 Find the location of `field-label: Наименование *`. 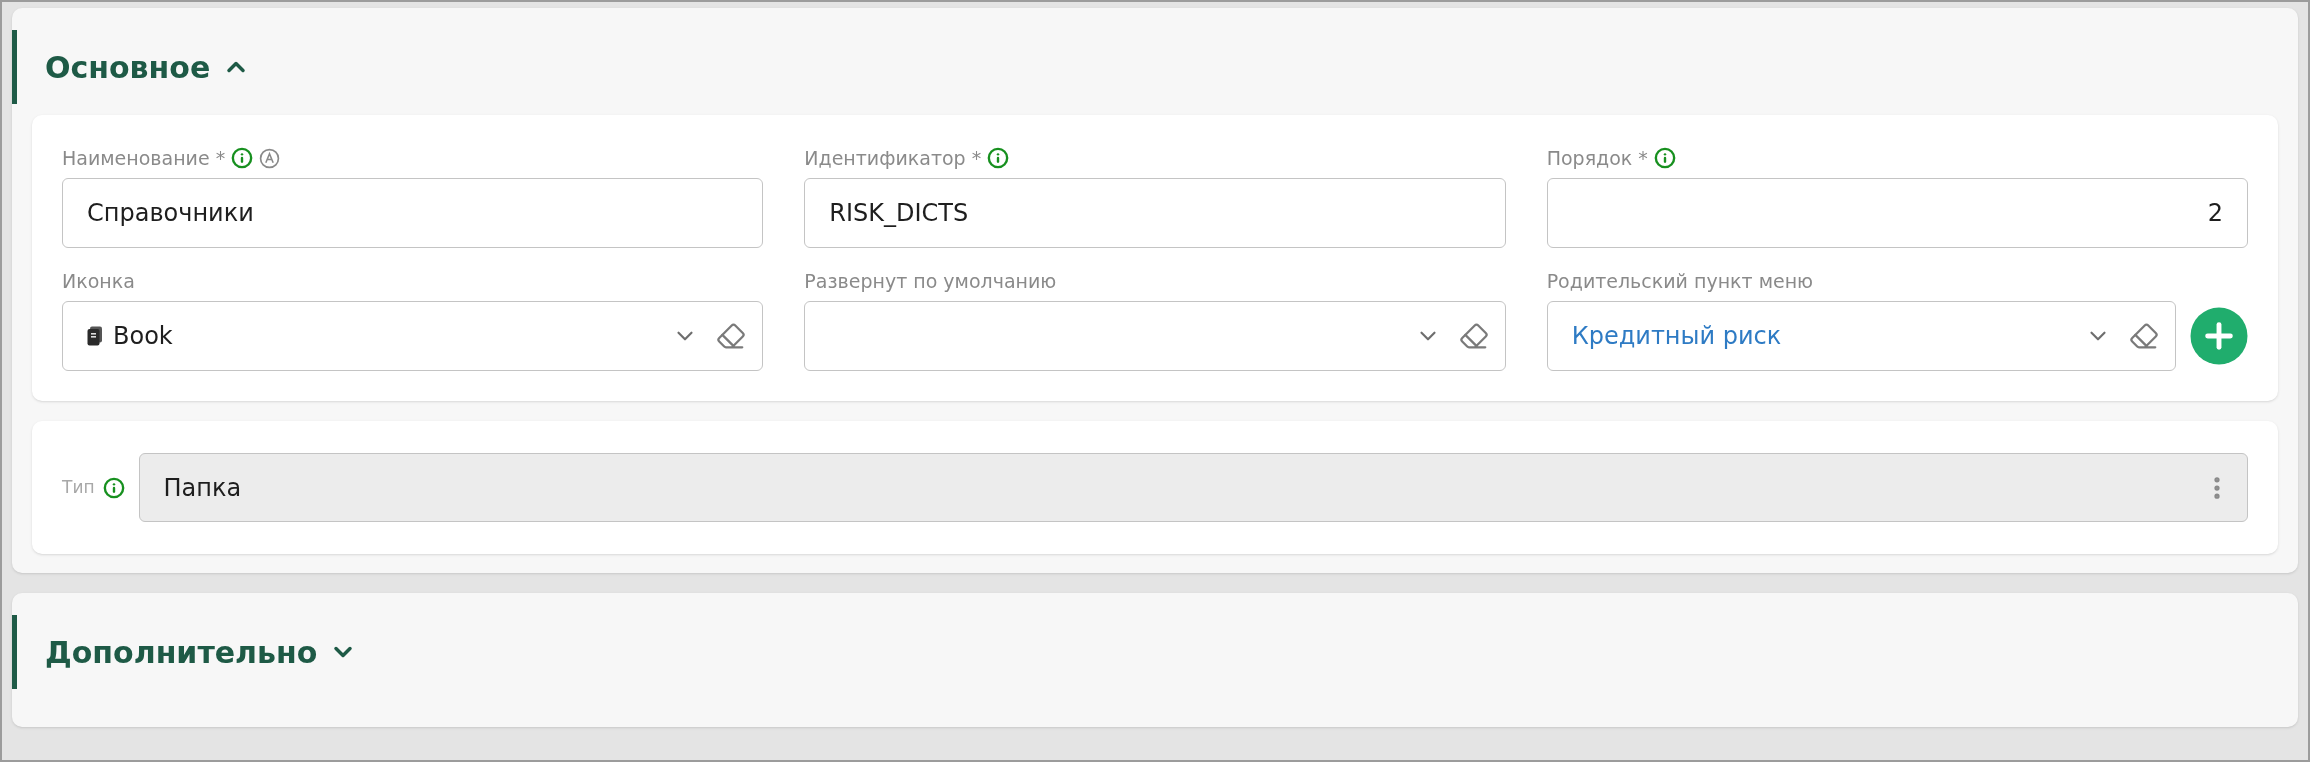

field-label: Наименование * is located at coordinates (144, 158).